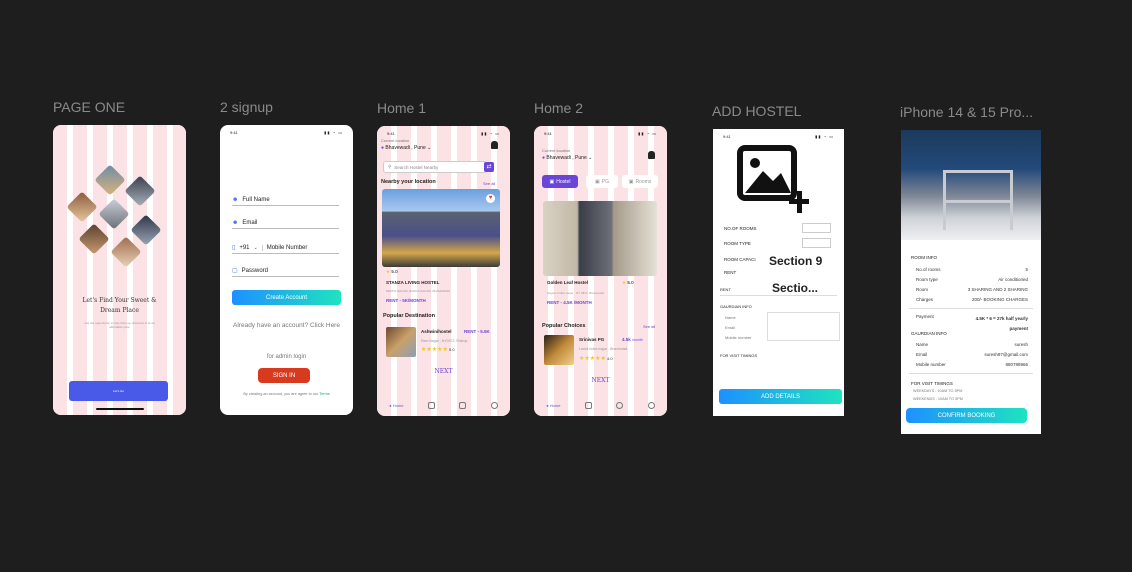 This screenshot has width=1132, height=572. Describe the element at coordinates (736, 306) in the screenshot. I see `guardian-heading: GAURDIAN INFO` at that location.